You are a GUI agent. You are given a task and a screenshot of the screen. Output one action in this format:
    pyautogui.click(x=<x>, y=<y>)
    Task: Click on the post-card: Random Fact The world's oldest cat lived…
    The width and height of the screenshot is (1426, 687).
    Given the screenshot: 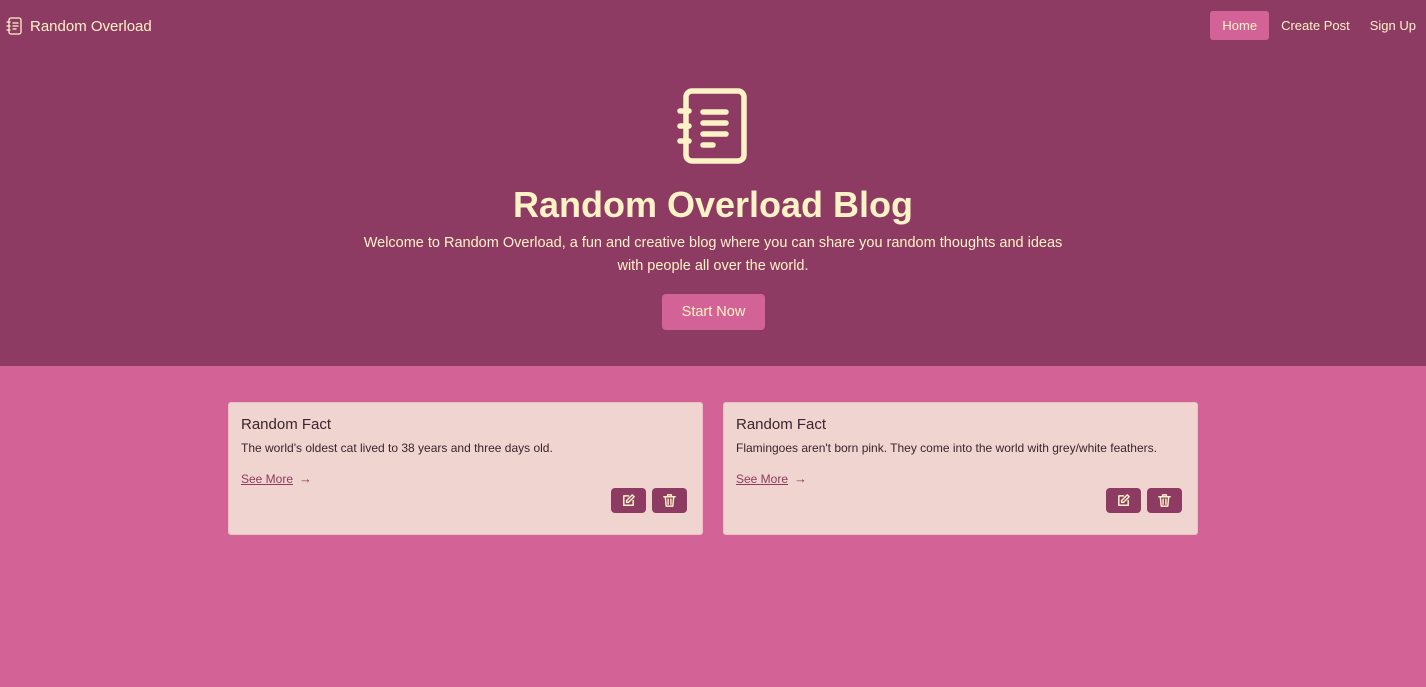 What is the action you would take?
    pyautogui.click(x=465, y=468)
    